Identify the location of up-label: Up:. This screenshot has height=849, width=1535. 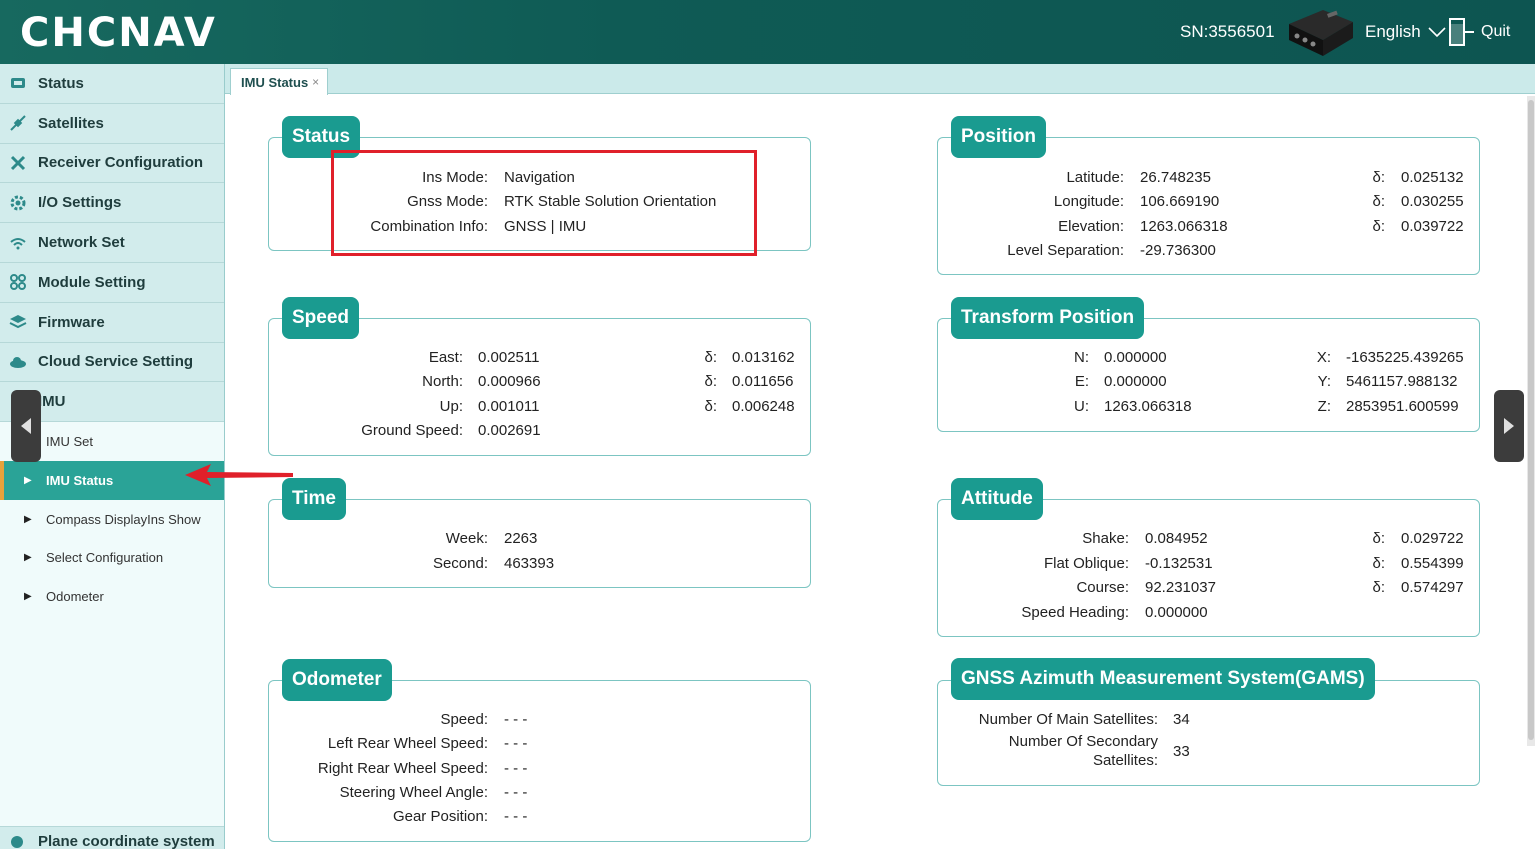
(451, 406).